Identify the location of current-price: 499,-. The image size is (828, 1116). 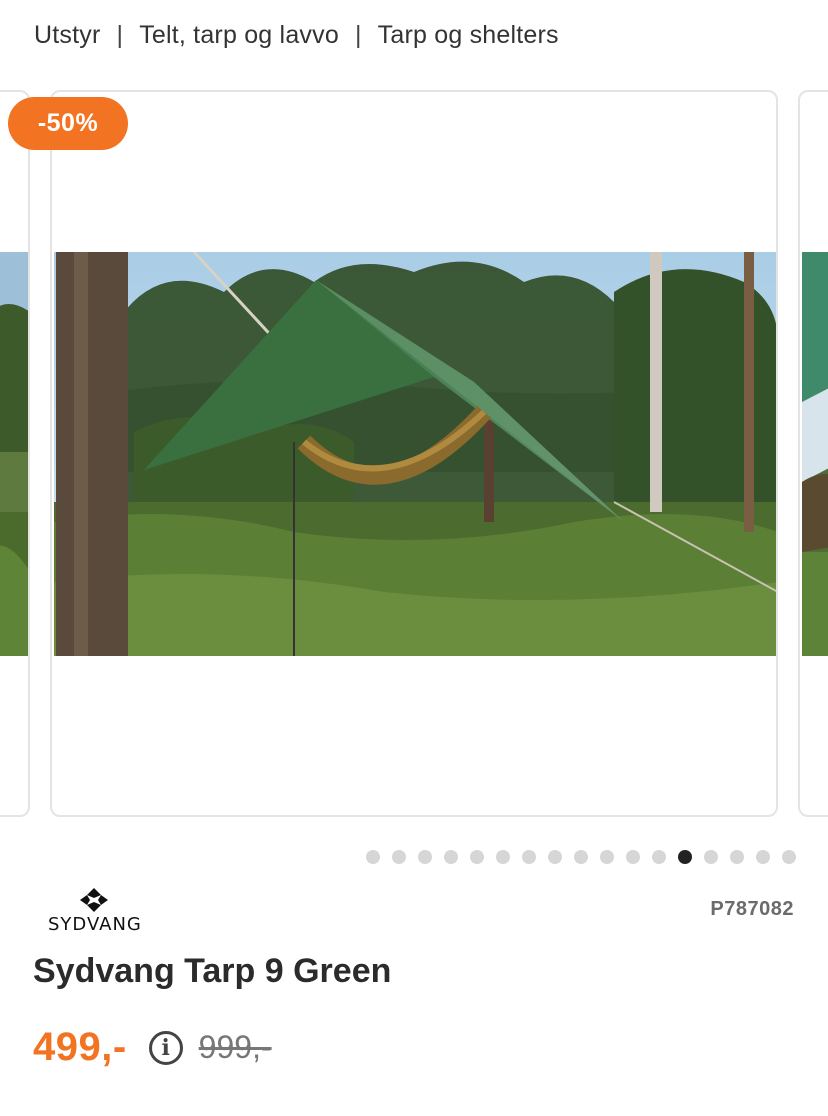
(80, 1047).